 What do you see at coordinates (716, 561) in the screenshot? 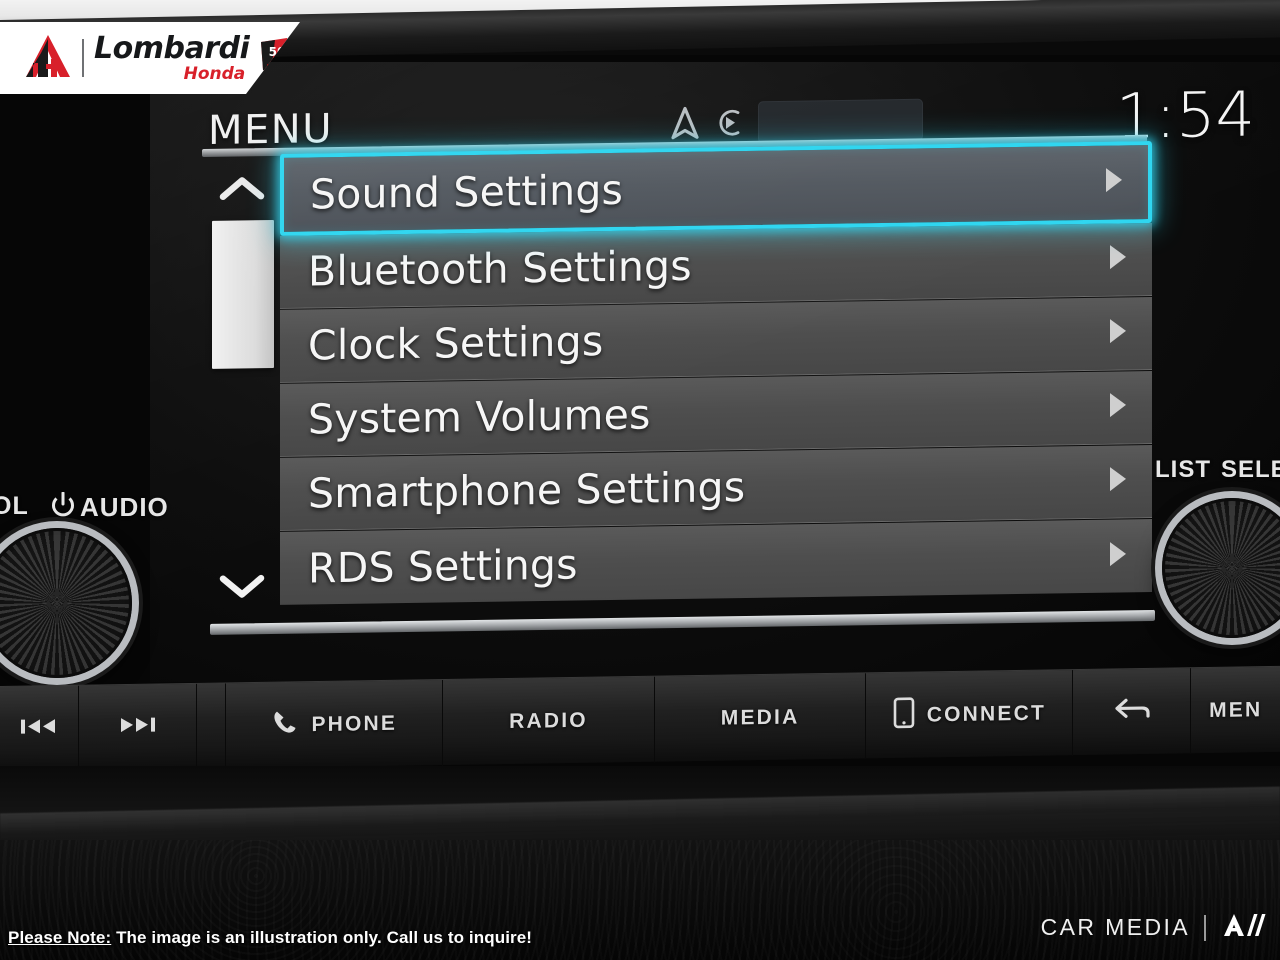
I see `menu-item-rds-settings: RDS Settings` at bounding box center [716, 561].